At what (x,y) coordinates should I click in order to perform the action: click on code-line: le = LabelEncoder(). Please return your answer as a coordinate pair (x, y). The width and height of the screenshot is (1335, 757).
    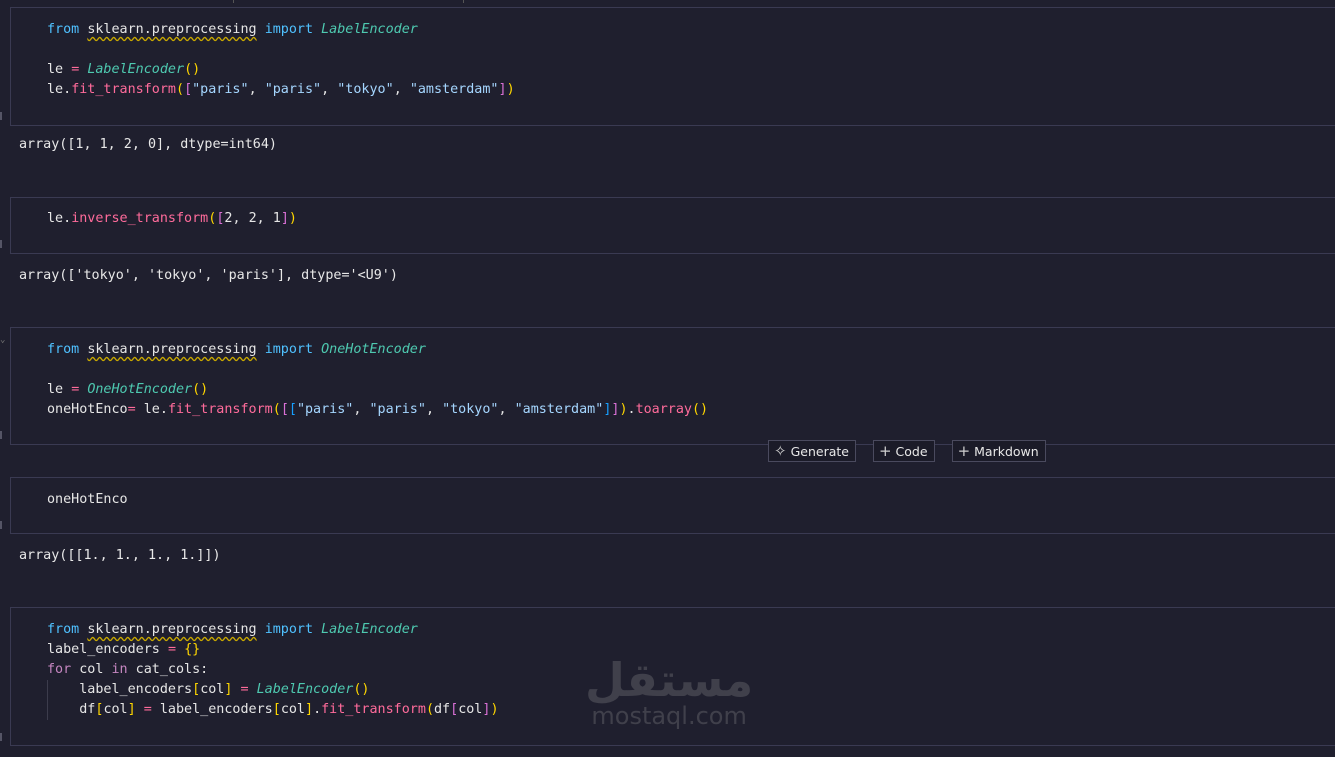
    Looking at the image, I should click on (123, 70).